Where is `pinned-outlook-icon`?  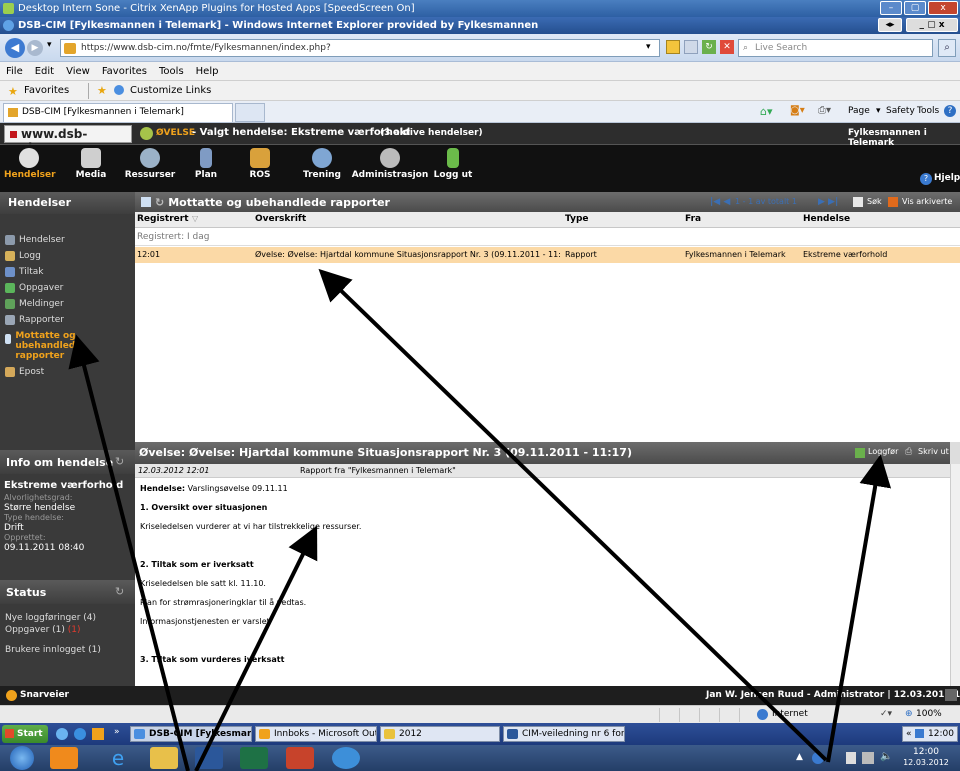
pinned-outlook-icon is located at coordinates (64, 758).